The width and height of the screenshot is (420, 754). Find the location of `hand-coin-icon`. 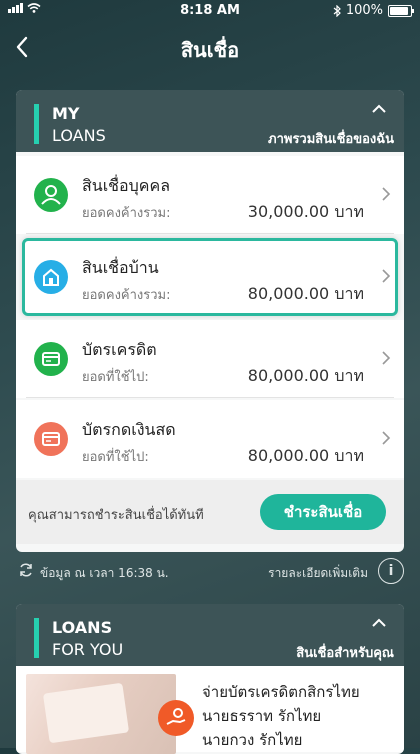

hand-coin-icon is located at coordinates (176, 718).